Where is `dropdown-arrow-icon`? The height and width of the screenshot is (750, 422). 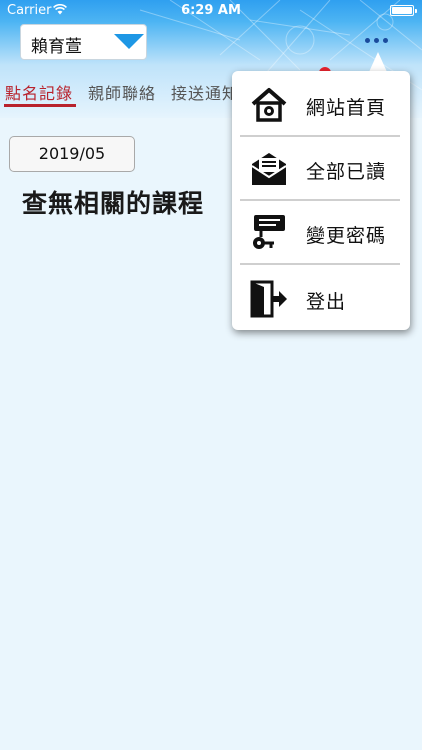
dropdown-arrow-icon is located at coordinates (129, 41).